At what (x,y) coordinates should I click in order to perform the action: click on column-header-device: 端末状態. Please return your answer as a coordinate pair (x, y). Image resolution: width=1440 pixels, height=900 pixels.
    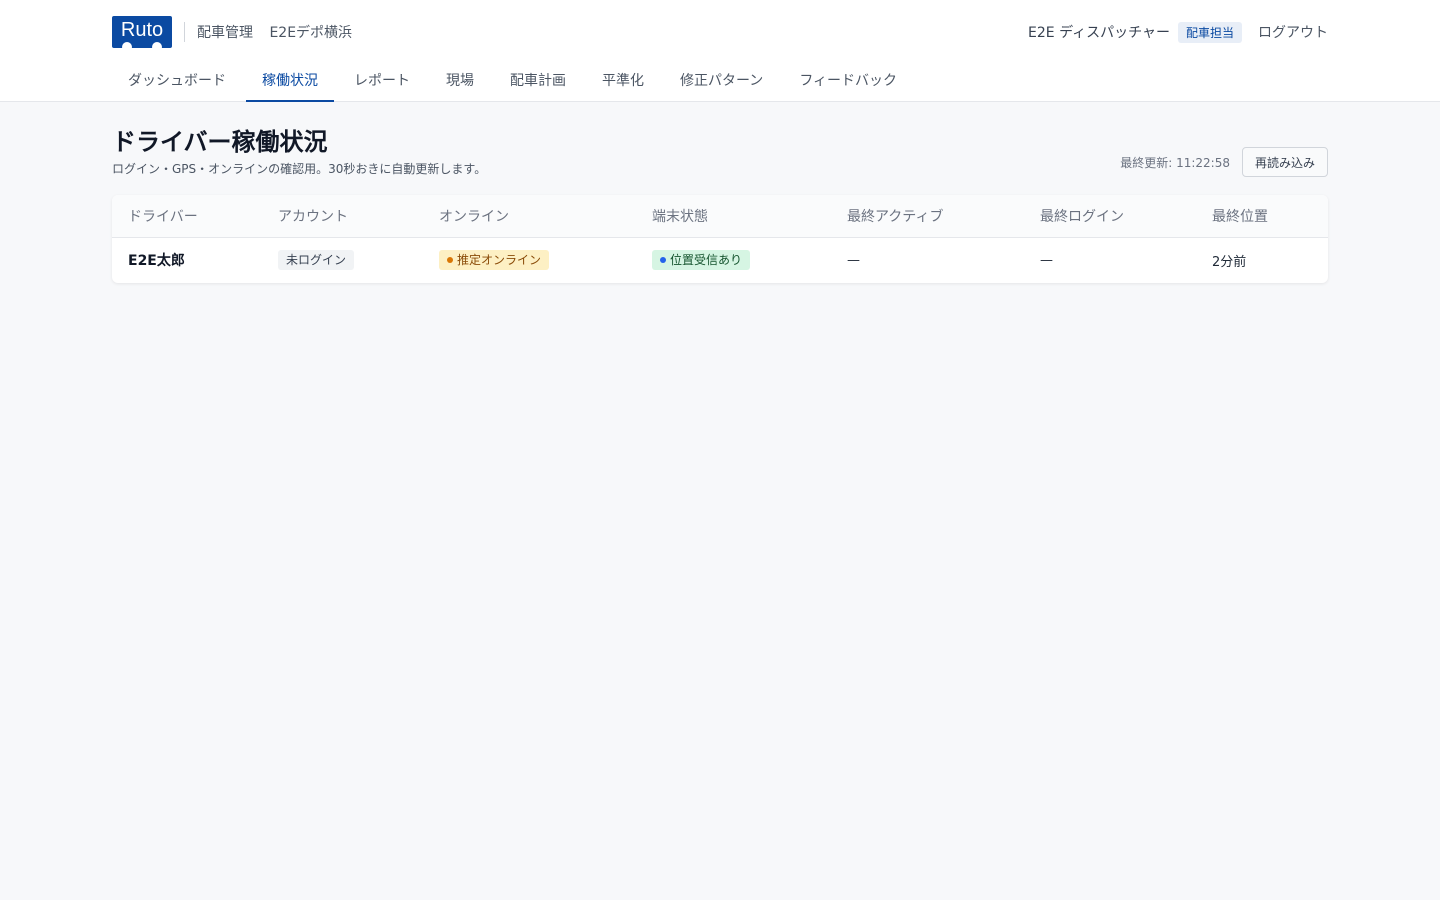
    Looking at the image, I should click on (733, 216).